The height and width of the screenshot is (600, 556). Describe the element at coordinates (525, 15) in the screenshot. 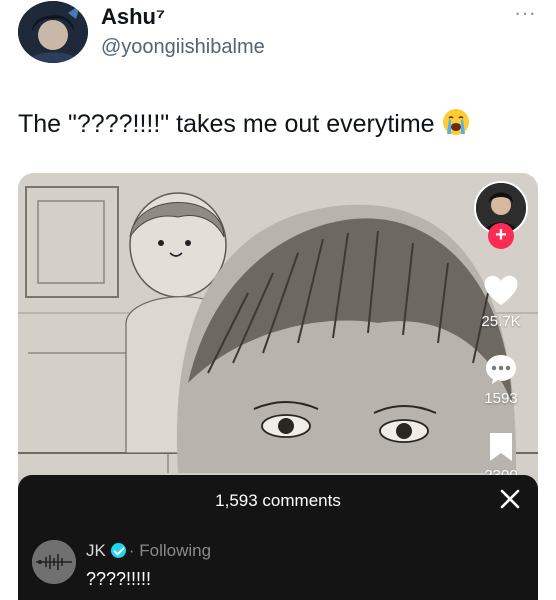

I see `more-options-button: ···` at that location.